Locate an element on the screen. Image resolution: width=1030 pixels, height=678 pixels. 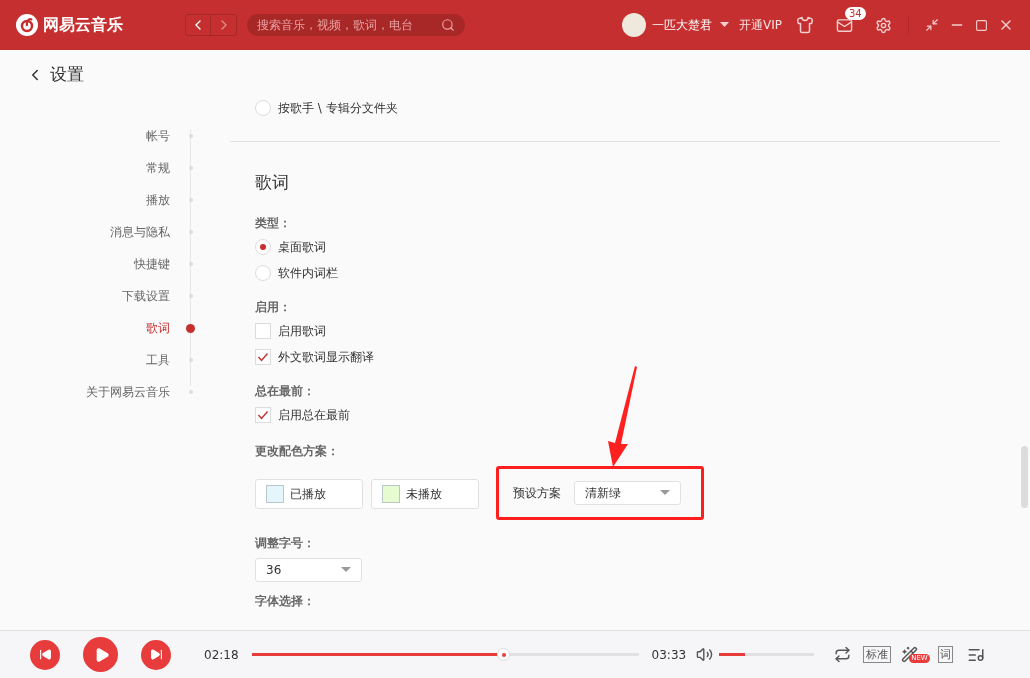
previous-button is located at coordinates (45, 654).